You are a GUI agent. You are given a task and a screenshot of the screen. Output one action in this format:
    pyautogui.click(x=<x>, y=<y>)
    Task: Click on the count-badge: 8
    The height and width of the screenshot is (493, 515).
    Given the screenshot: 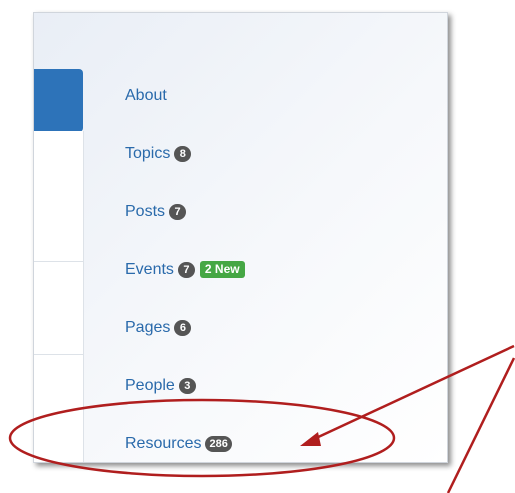 What is the action you would take?
    pyautogui.click(x=183, y=153)
    